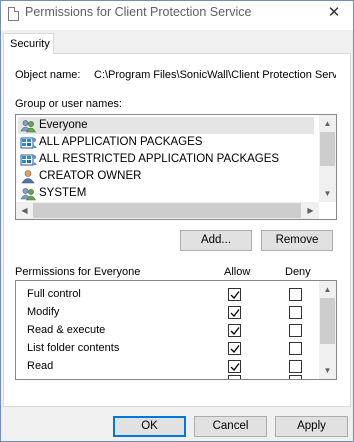 Image resolution: width=354 pixels, height=442 pixels. Describe the element at coordinates (166, 330) in the screenshot. I see `permission-row: Read & execute` at that location.